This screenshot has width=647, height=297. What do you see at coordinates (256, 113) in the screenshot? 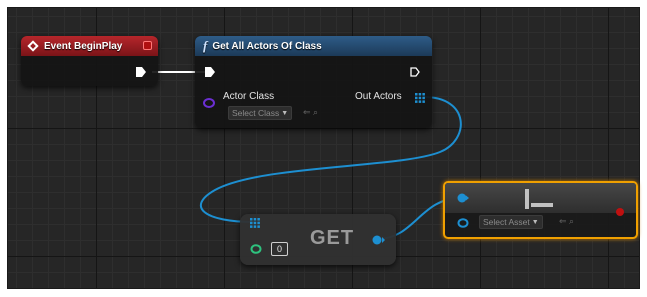
I see `select-class-text: Select Class` at bounding box center [256, 113].